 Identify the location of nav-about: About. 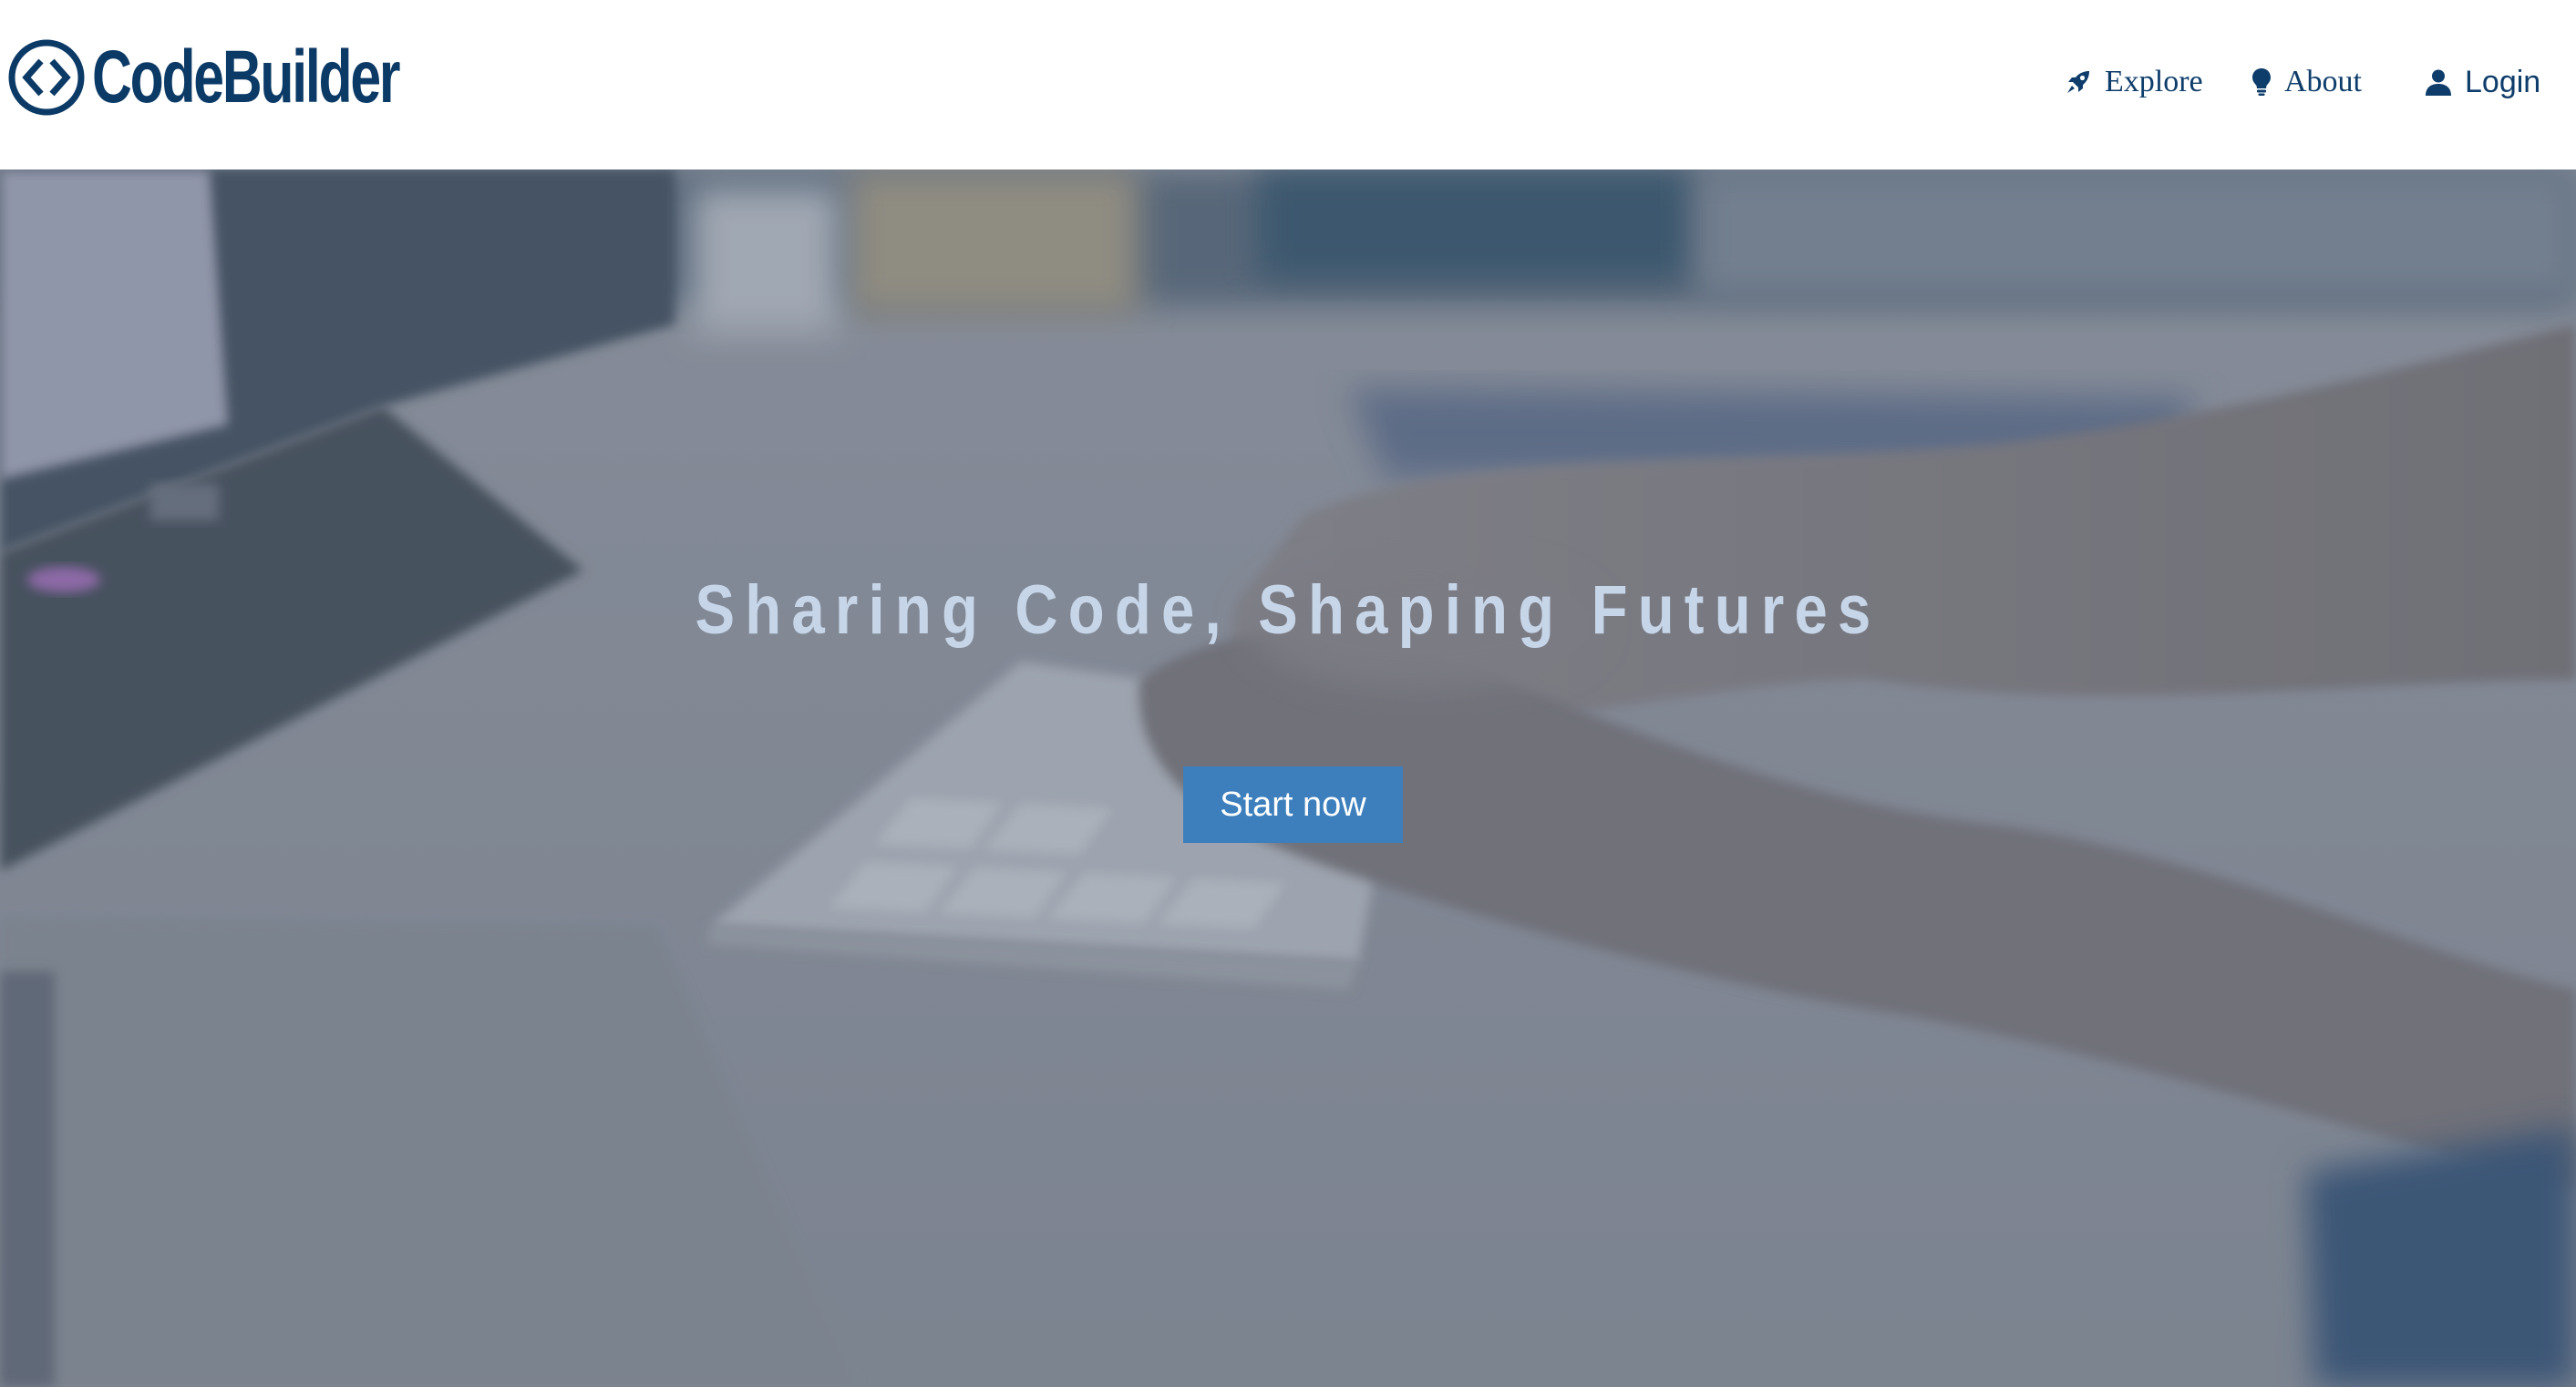
(2306, 82).